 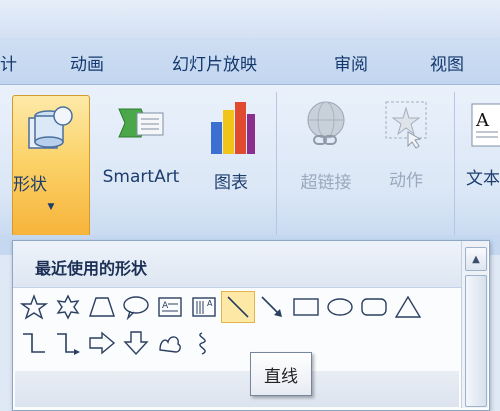 What do you see at coordinates (214, 62) in the screenshot?
I see `tab-slideshow: 幻灯片放映` at bounding box center [214, 62].